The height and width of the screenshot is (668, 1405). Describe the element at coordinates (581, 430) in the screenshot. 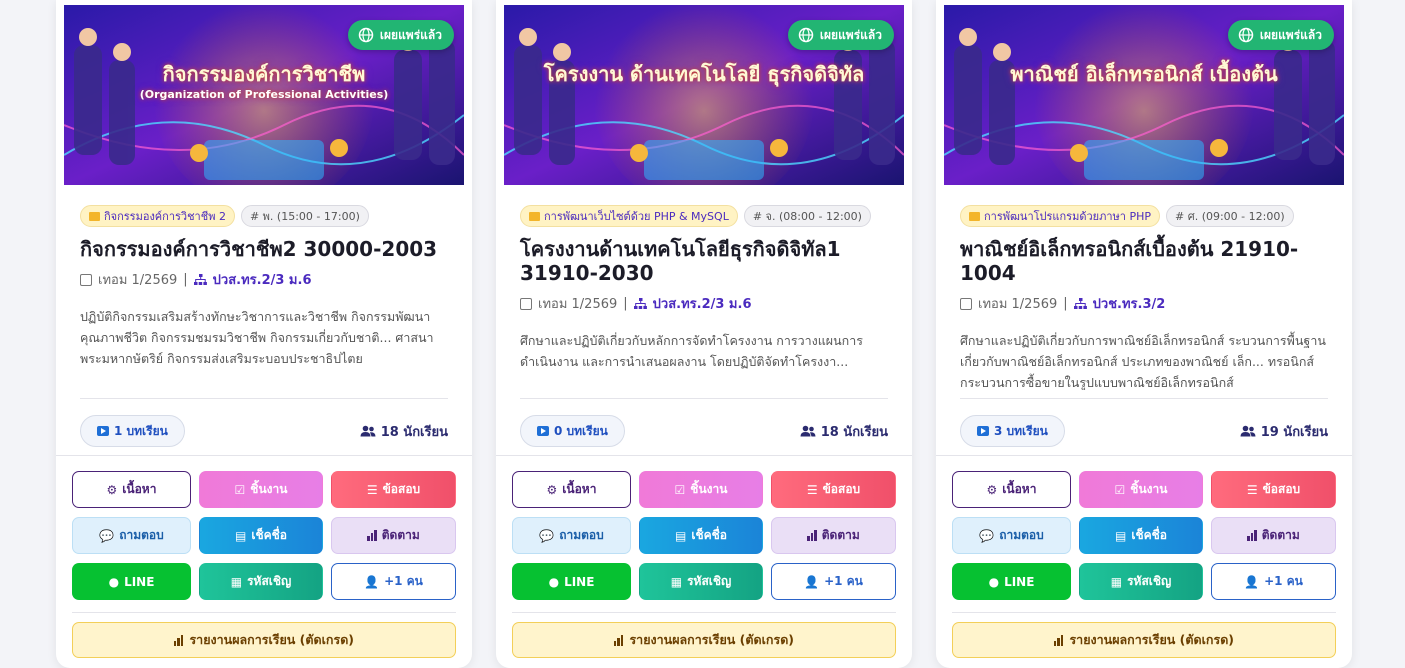

I see `lessons-count: 0 บทเรียน` at that location.